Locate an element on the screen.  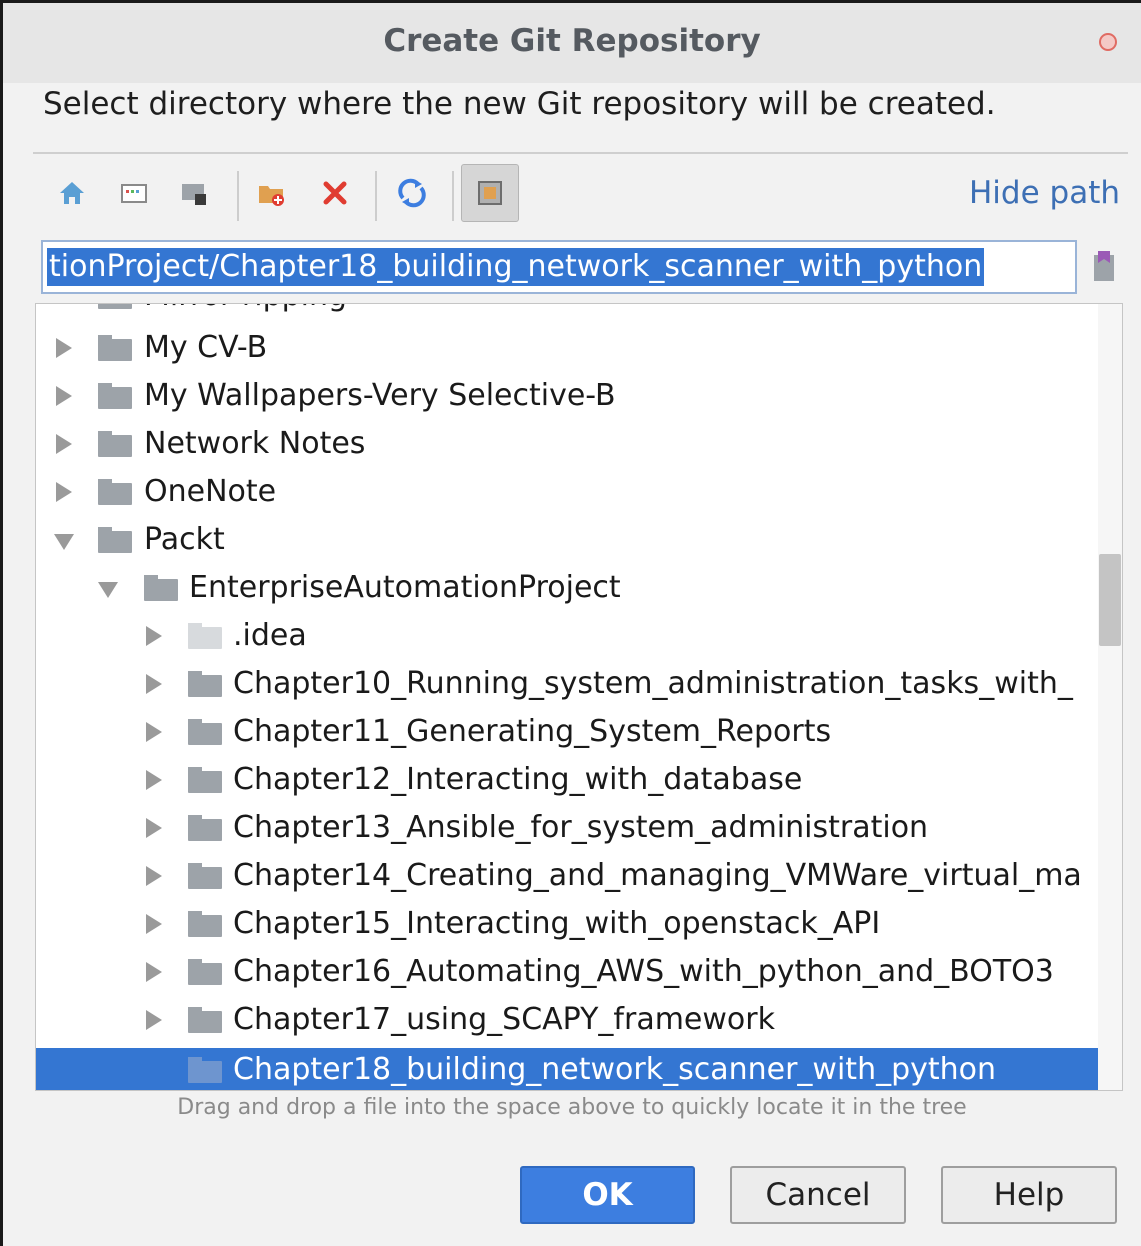
tree-row-label: .idea is located at coordinates (270, 635).